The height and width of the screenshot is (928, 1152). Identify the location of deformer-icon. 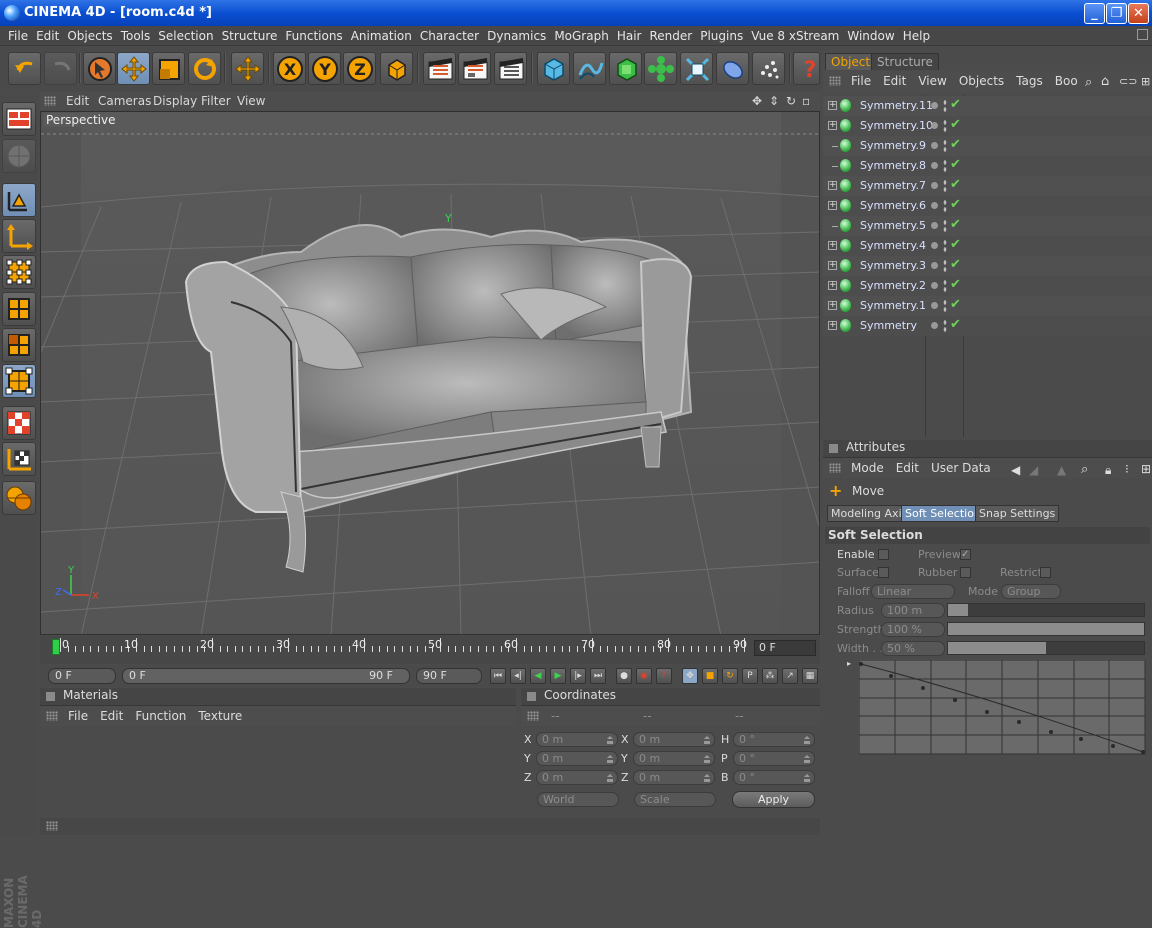
(696, 68).